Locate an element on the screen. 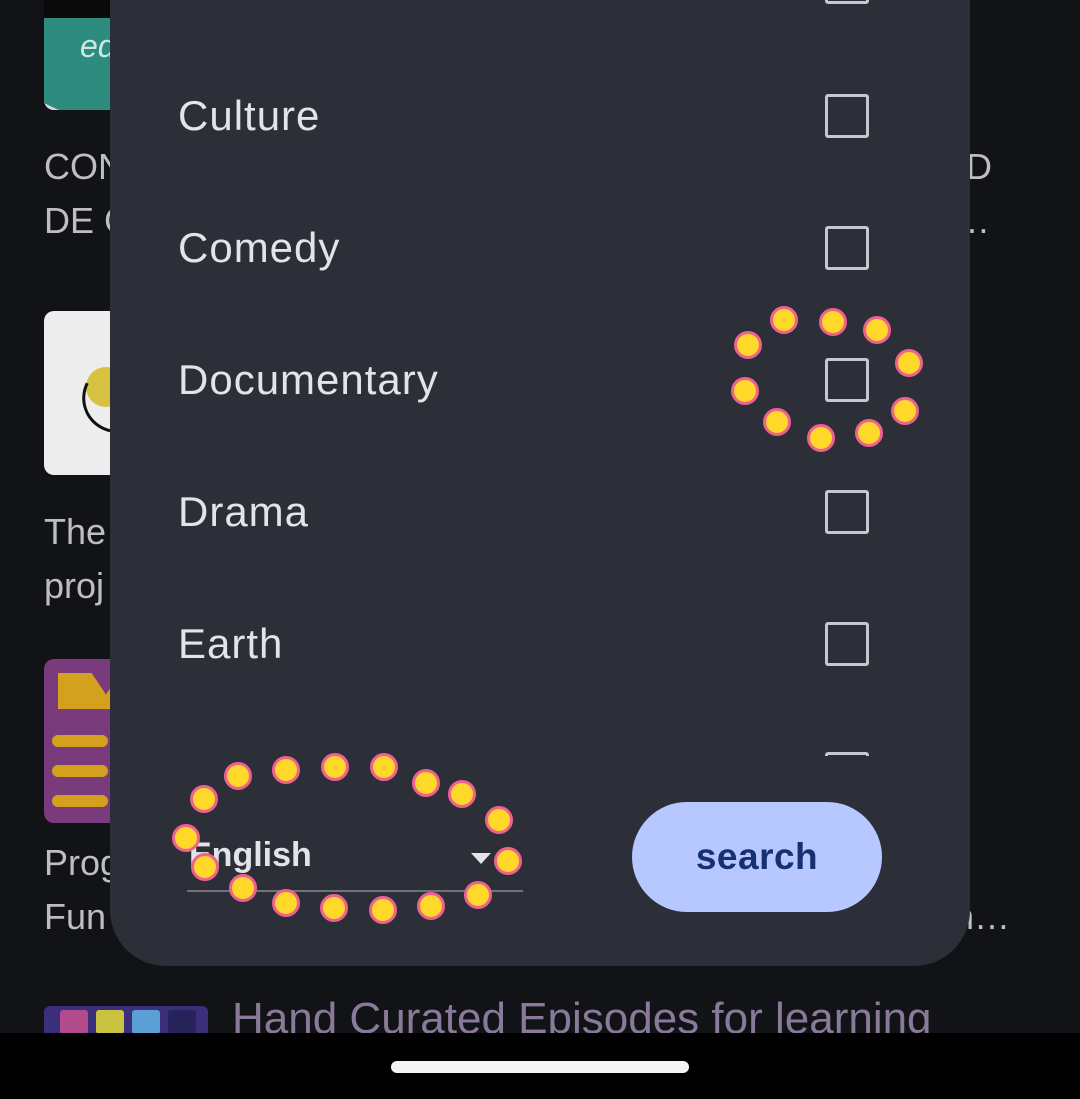 Image resolution: width=1080 pixels, height=1099 pixels. category-row: Documentary is located at coordinates (540, 380).